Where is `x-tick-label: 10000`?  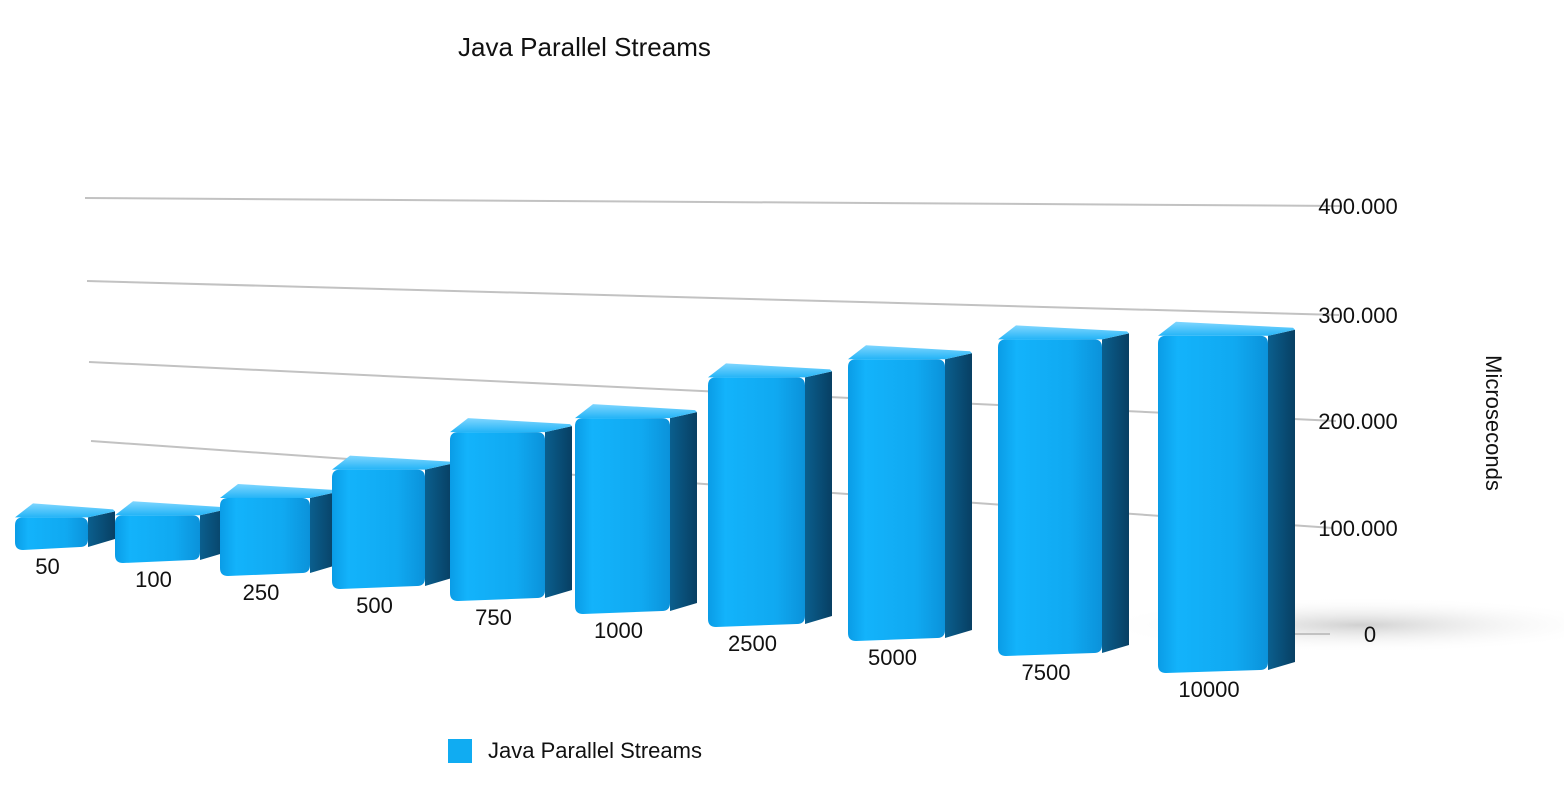
x-tick-label: 10000 is located at coordinates (1208, 689).